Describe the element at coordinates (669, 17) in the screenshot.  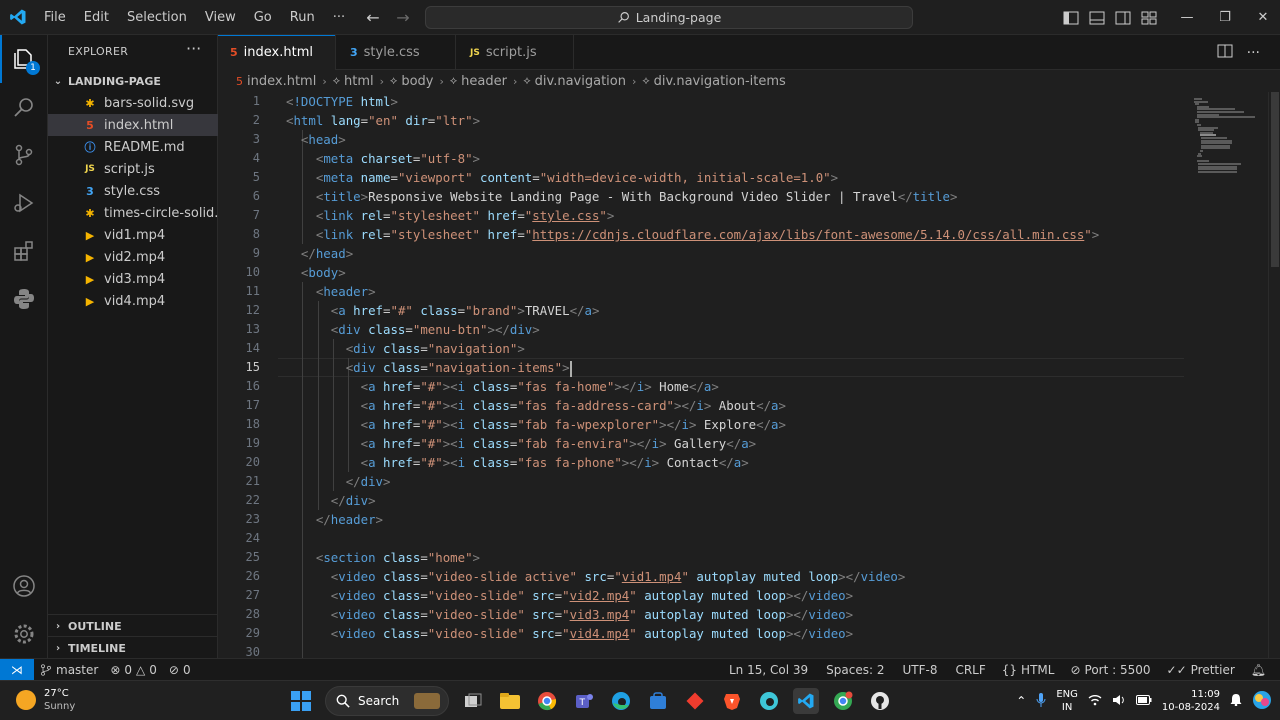
I see `command-center-search: Landing-page` at that location.